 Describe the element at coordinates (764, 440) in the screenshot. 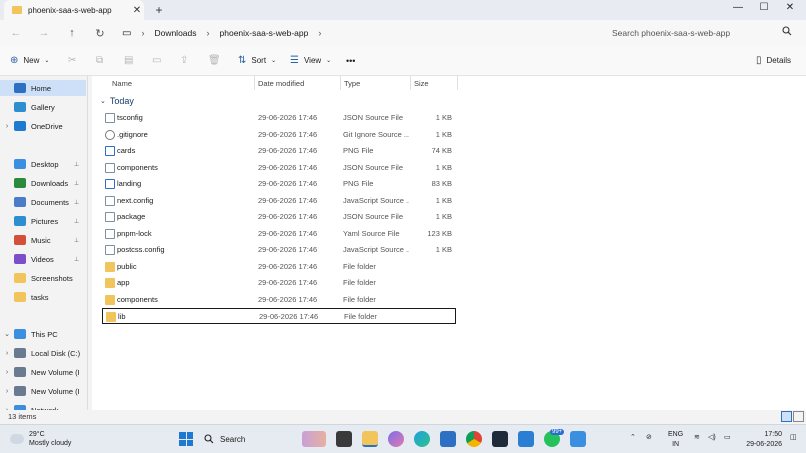

I see `clock: 17:50 29-06-2026` at that location.